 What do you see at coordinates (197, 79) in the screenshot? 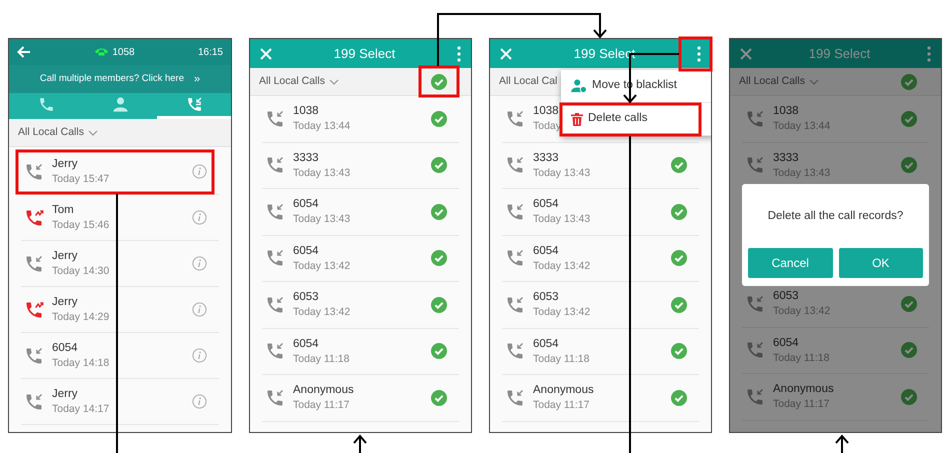
I see `double-chevron-icon: »` at bounding box center [197, 79].